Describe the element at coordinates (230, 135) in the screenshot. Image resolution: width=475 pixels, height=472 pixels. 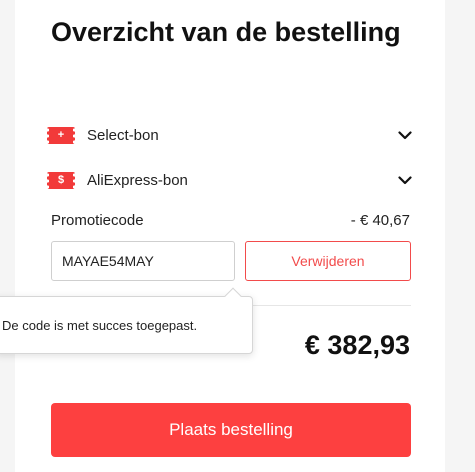
I see `coupon-row-select: + Select-bon` at that location.